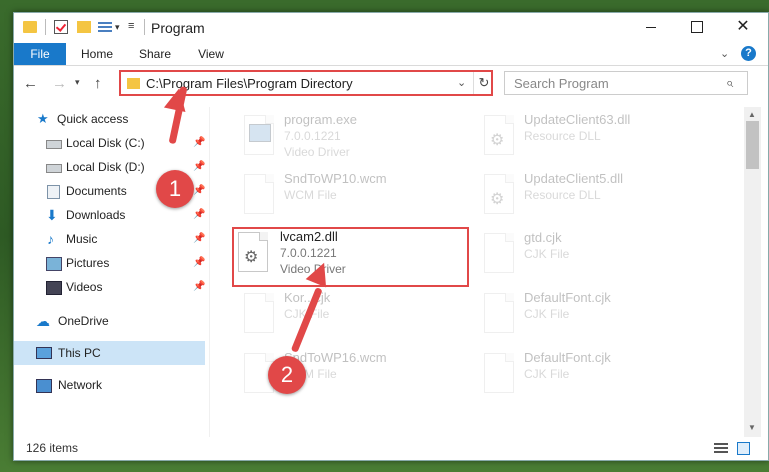 This screenshot has width=769, height=472. What do you see at coordinates (144, 27) in the screenshot?
I see `title-divider` at bounding box center [144, 27].